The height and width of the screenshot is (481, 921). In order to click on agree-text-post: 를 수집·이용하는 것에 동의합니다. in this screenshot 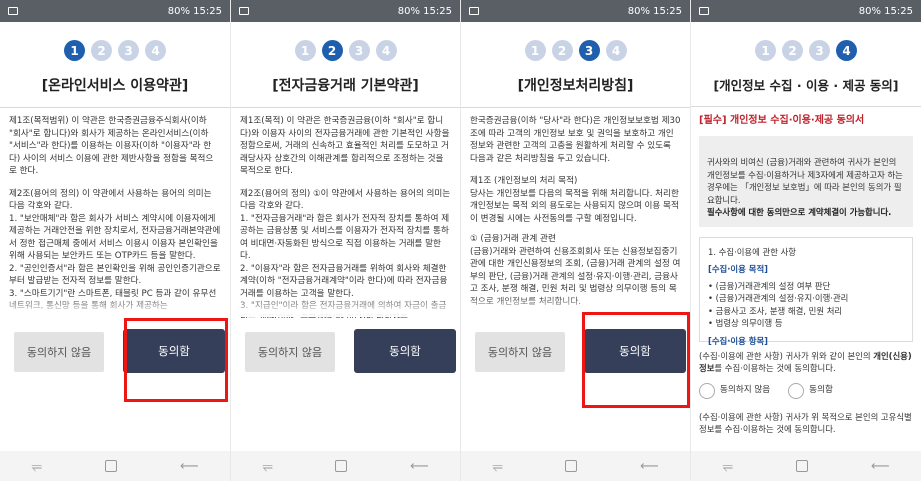, I will do `click(775, 368)`.